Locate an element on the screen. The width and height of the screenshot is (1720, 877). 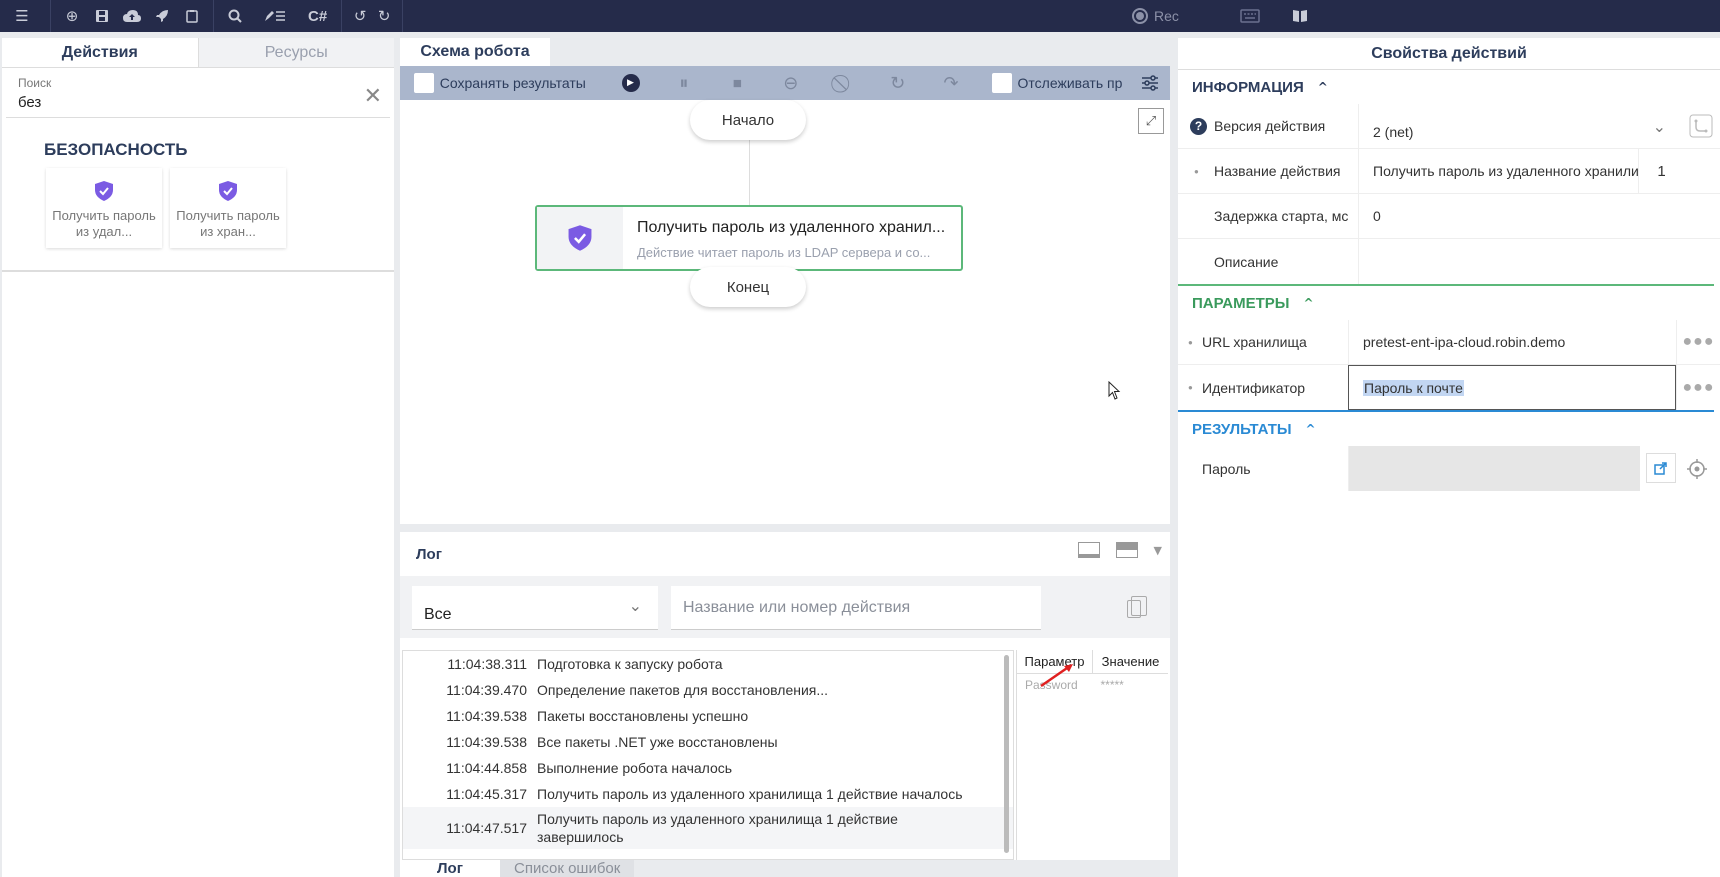
play-button: ▶ is located at coordinates (630, 83).